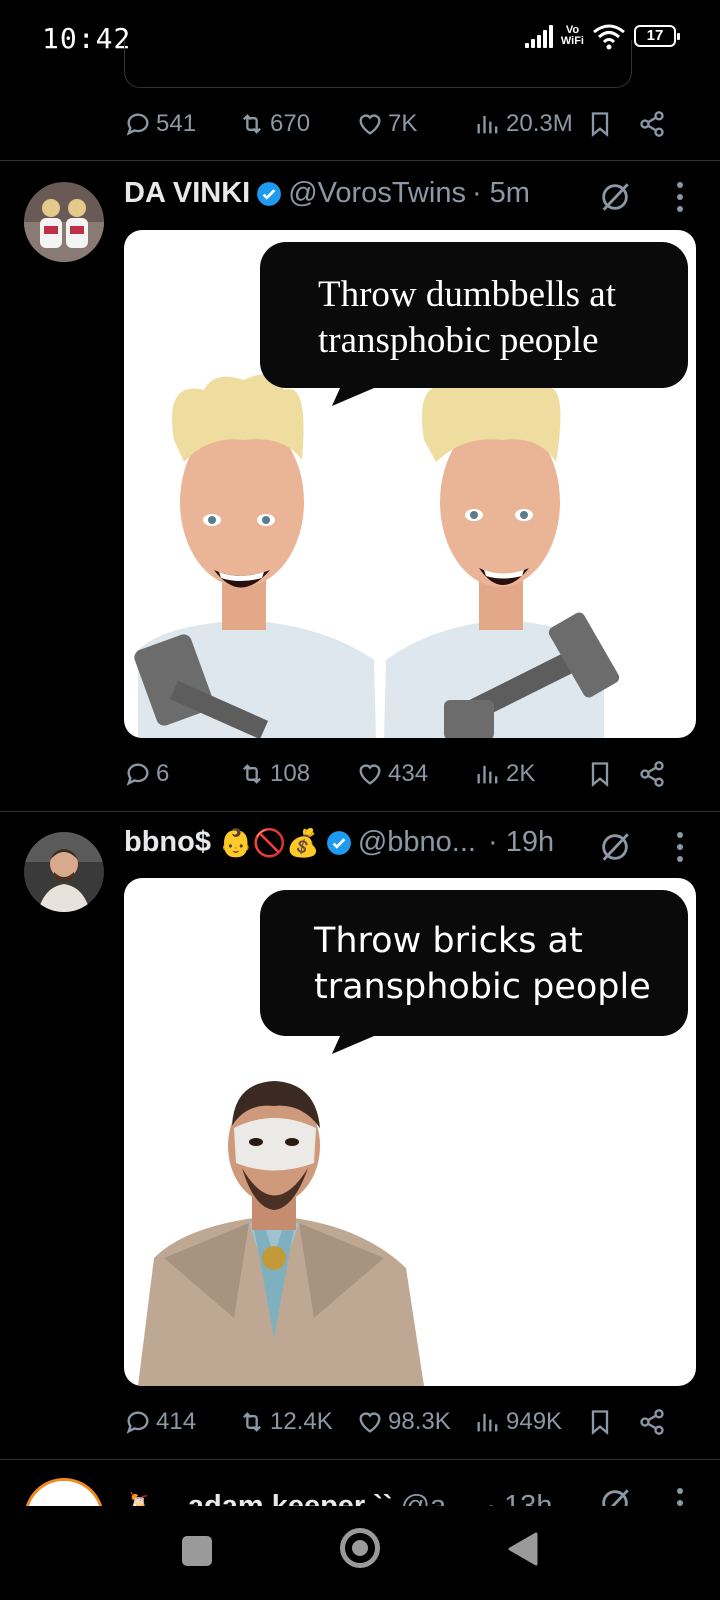 Image resolution: width=720 pixels, height=1600 pixels. I want to click on like-button: 98.3K, so click(403, 1422).